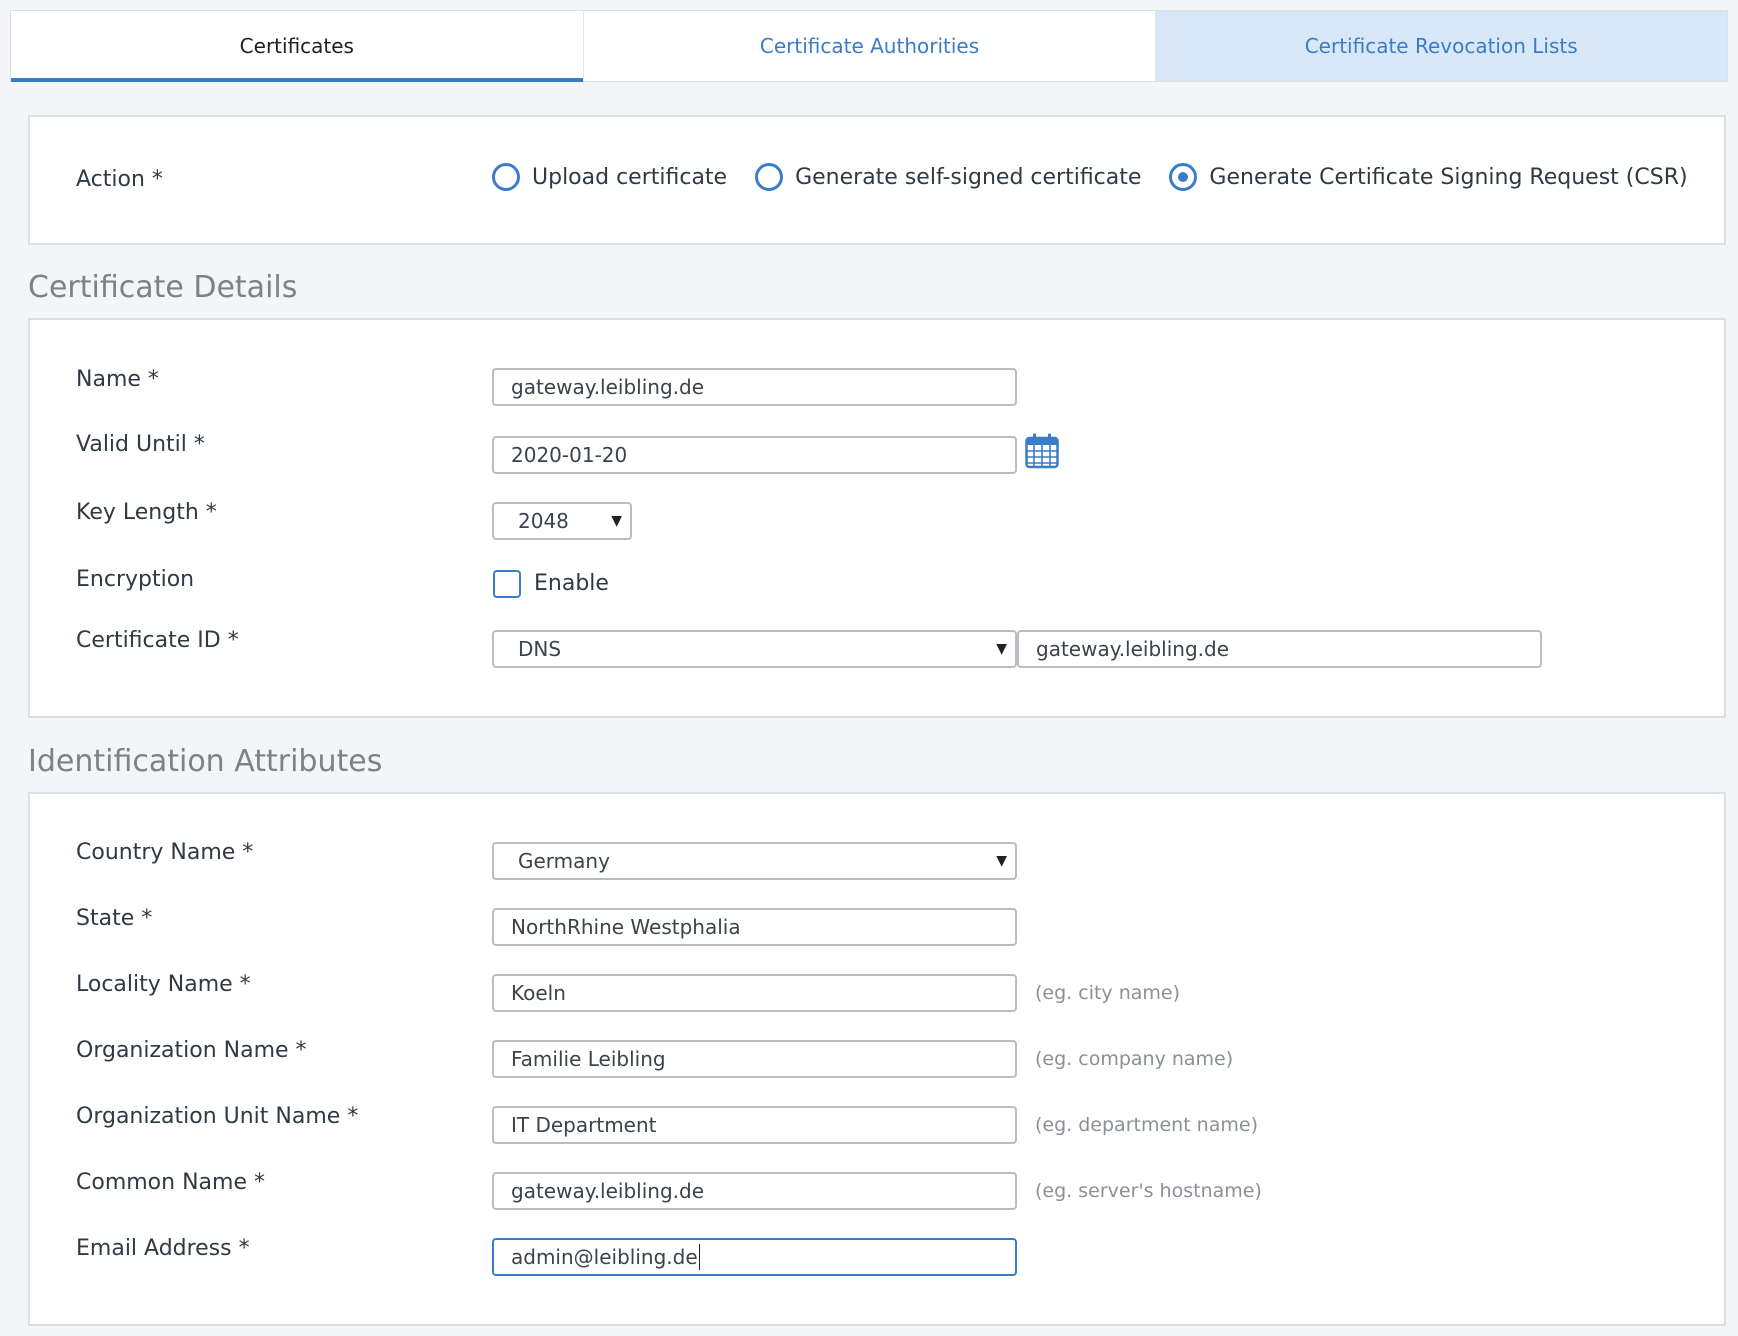  What do you see at coordinates (630, 177) in the screenshot?
I see `radio-label: Upload certificate` at bounding box center [630, 177].